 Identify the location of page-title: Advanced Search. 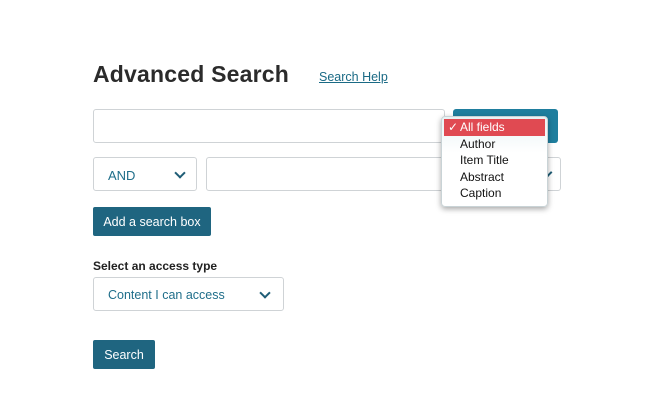
(191, 74).